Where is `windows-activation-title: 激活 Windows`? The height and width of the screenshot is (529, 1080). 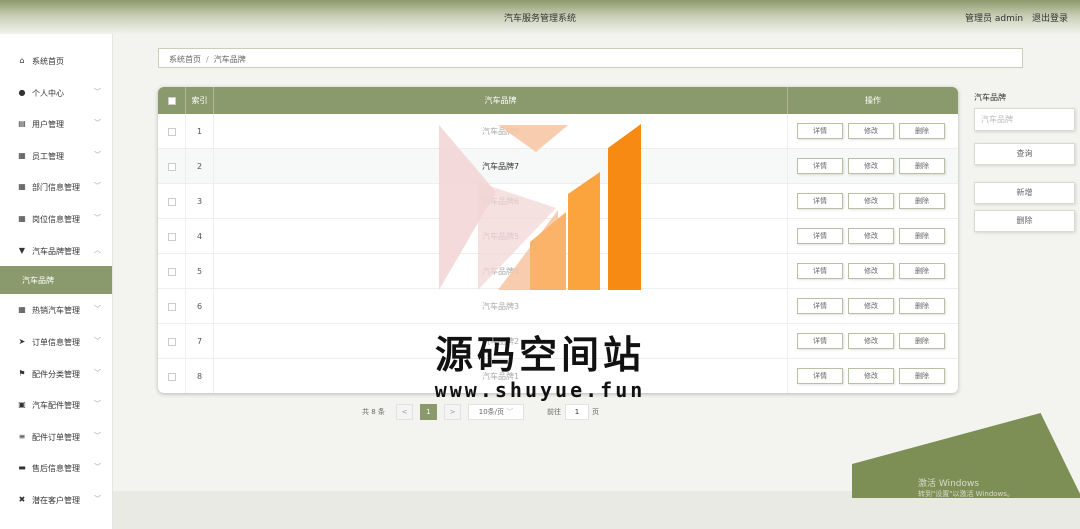 windows-activation-title: 激活 Windows is located at coordinates (949, 484).